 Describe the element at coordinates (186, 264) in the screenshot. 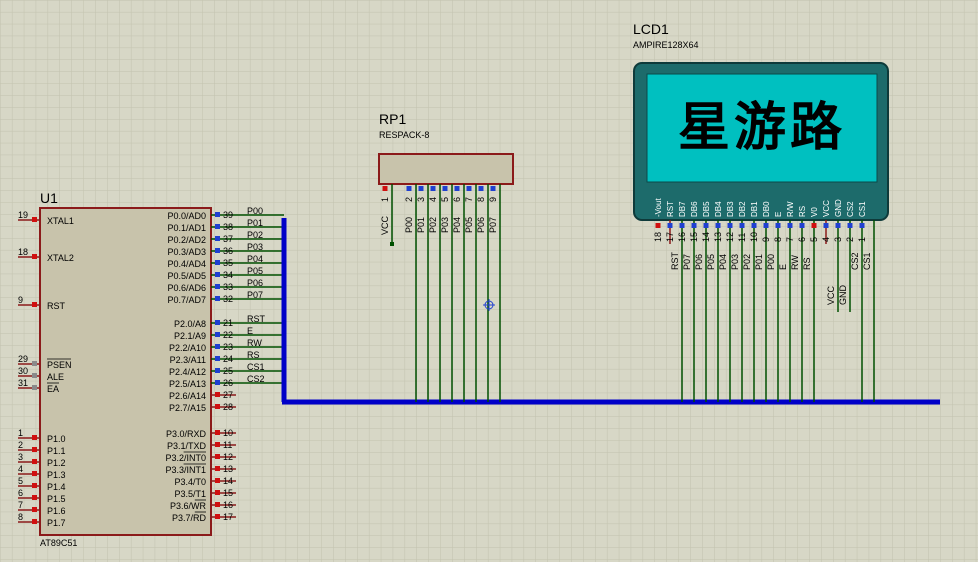

I see `u1-pin-name: P0.4/AD4` at that location.